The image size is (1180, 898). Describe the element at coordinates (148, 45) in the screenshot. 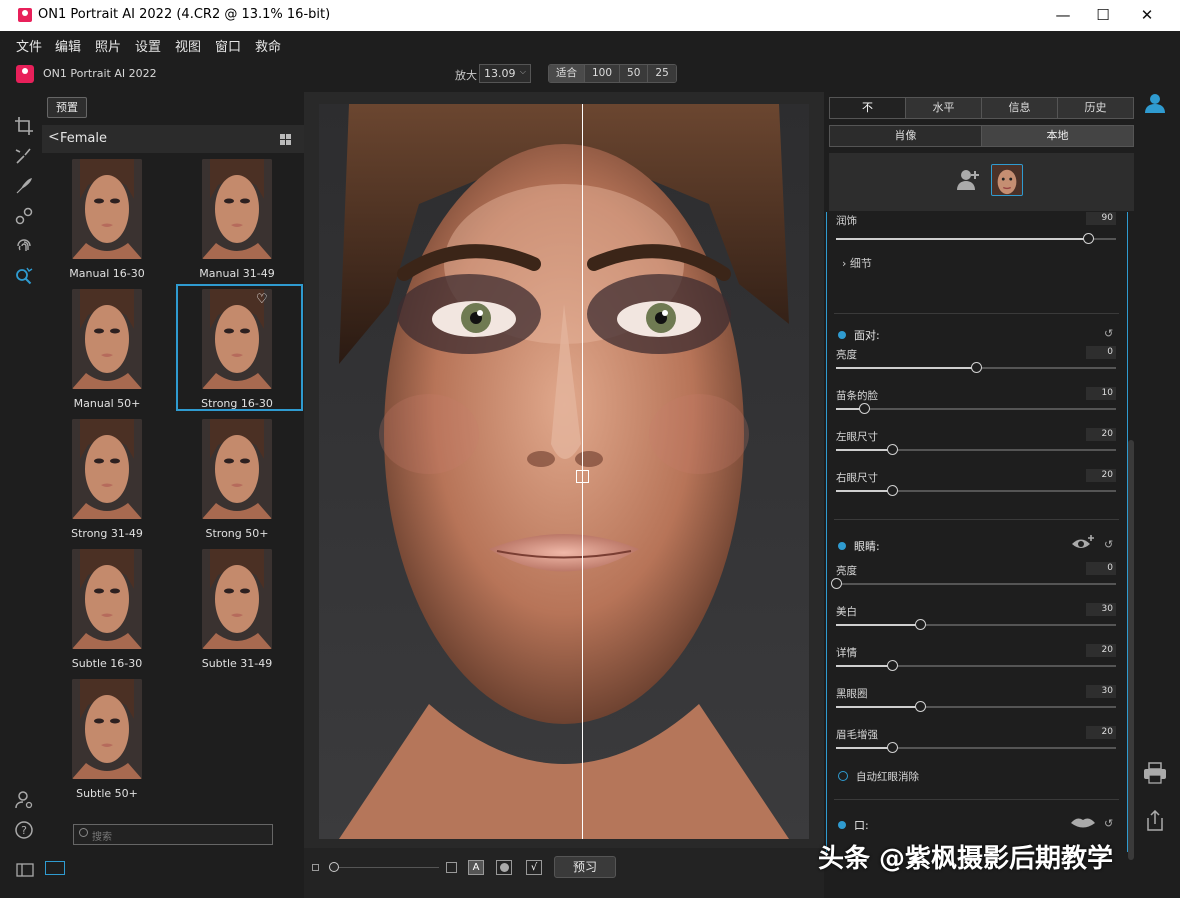

I see `menu-settings: 设置` at that location.